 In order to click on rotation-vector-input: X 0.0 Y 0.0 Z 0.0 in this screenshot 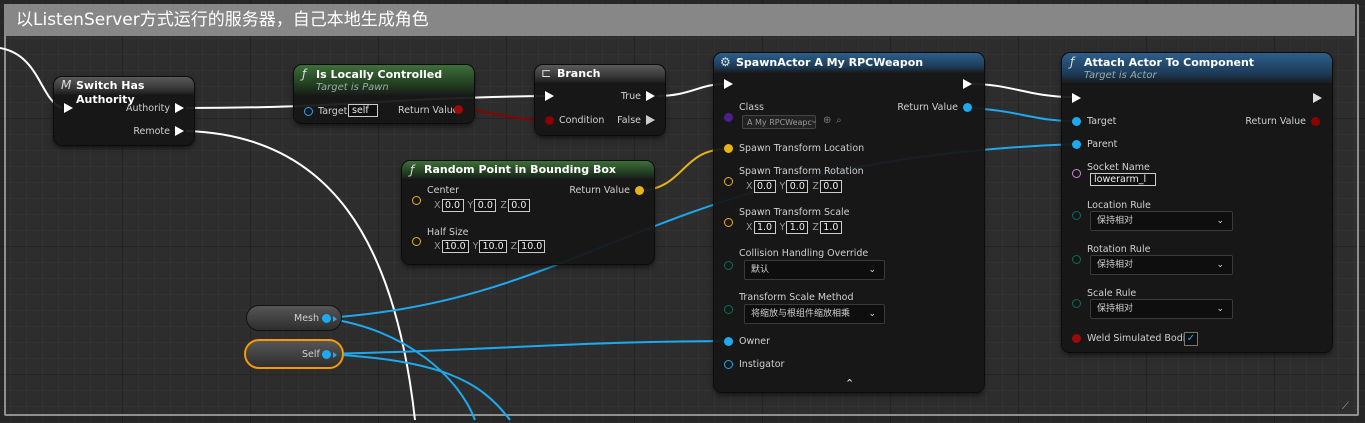, I will do `click(796, 186)`.